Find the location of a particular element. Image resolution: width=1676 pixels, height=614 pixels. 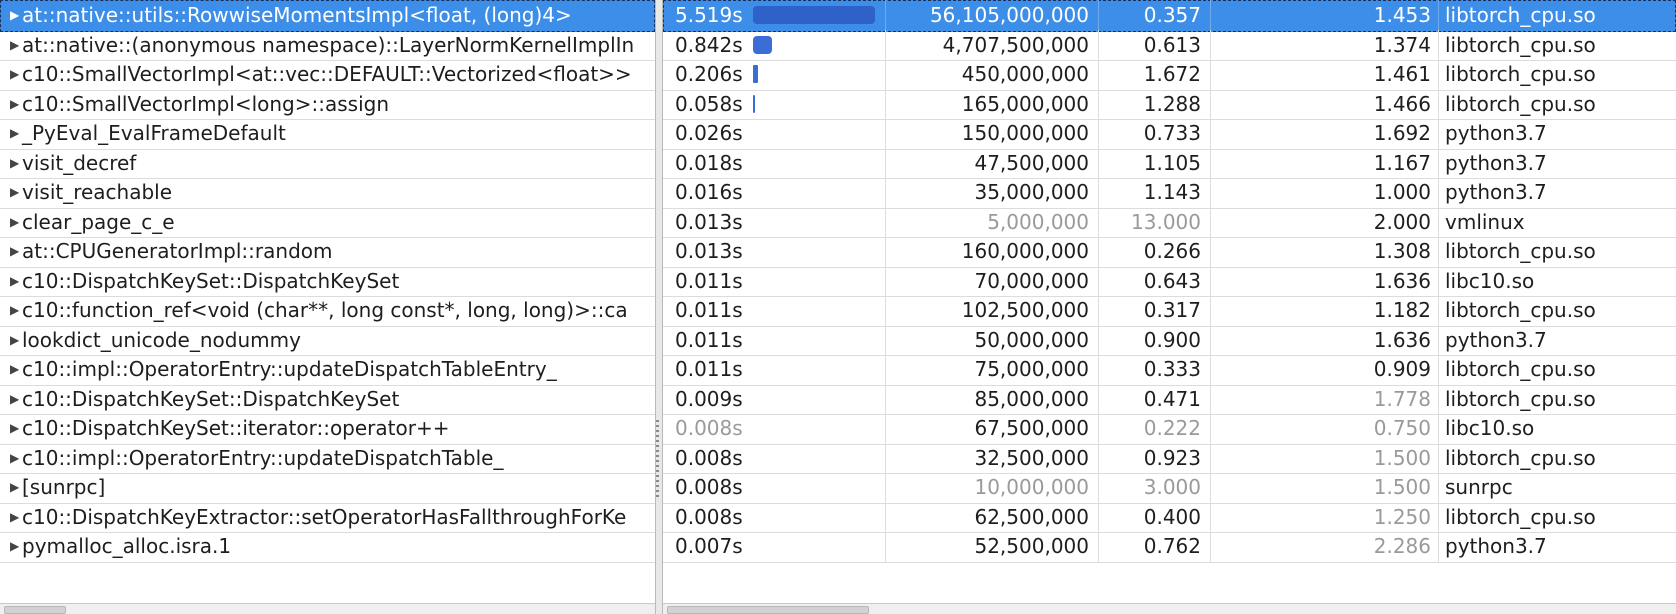

metrics-row: 0.011s 50,000,000 0.900 1.636 python3.7 is located at coordinates (1169, 340).